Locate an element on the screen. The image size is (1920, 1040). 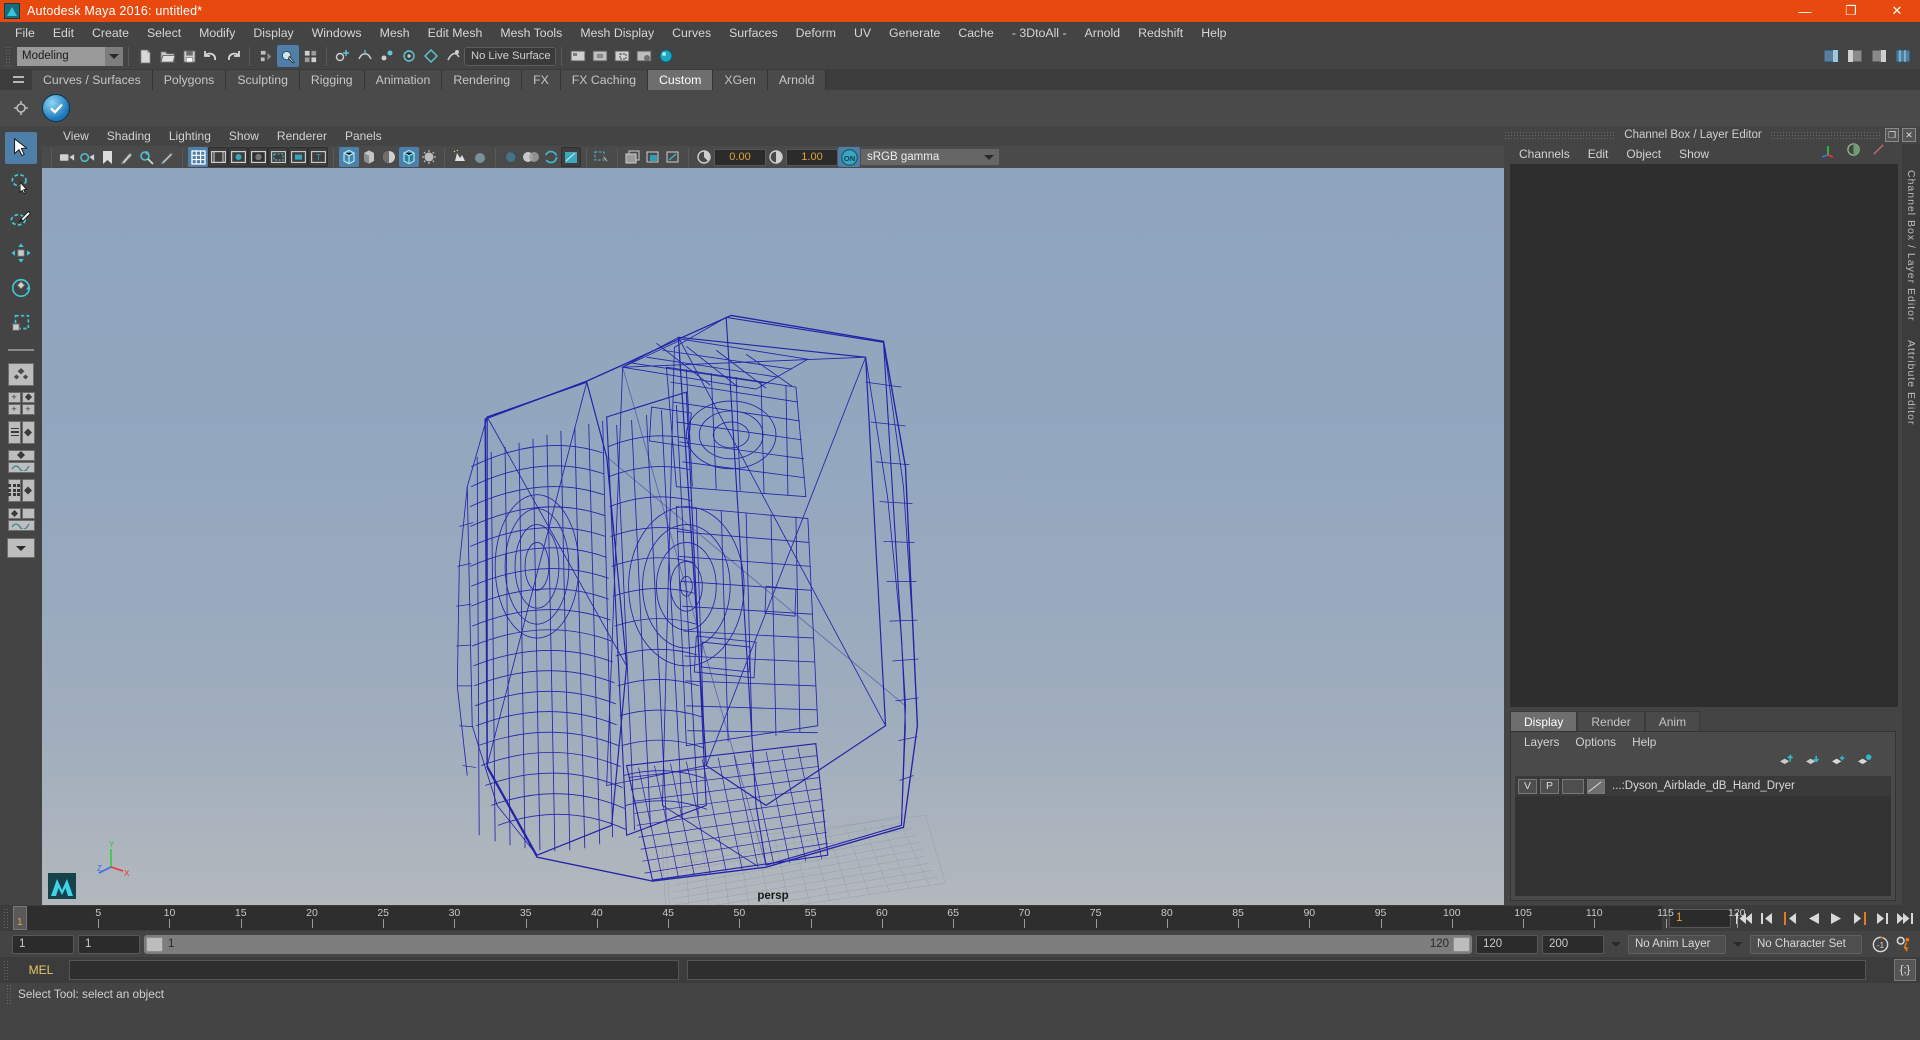
menu-deform: Deform is located at coordinates (816, 33).